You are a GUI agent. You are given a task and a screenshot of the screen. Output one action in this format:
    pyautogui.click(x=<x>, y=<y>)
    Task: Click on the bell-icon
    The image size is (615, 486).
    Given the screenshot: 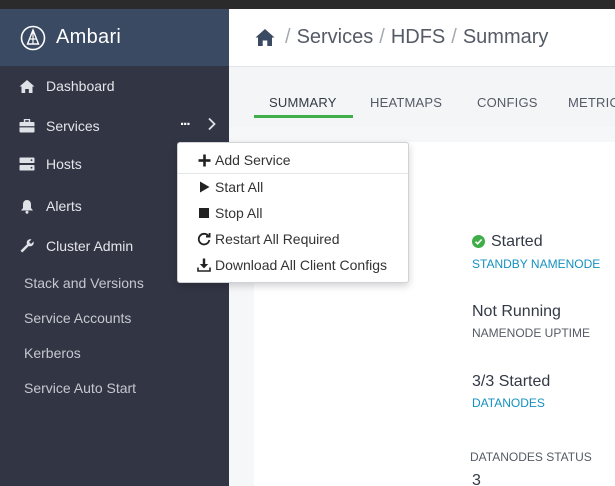 What is the action you would take?
    pyautogui.click(x=27, y=206)
    